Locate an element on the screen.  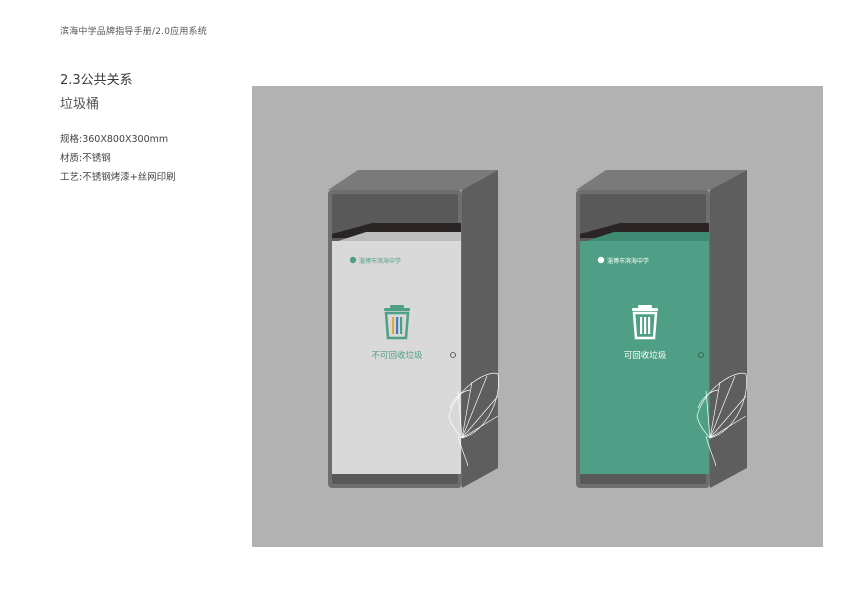
bin-non-recyclable: 淄博市滨海中学 不可回收垃圾 is located at coordinates (414, 329).